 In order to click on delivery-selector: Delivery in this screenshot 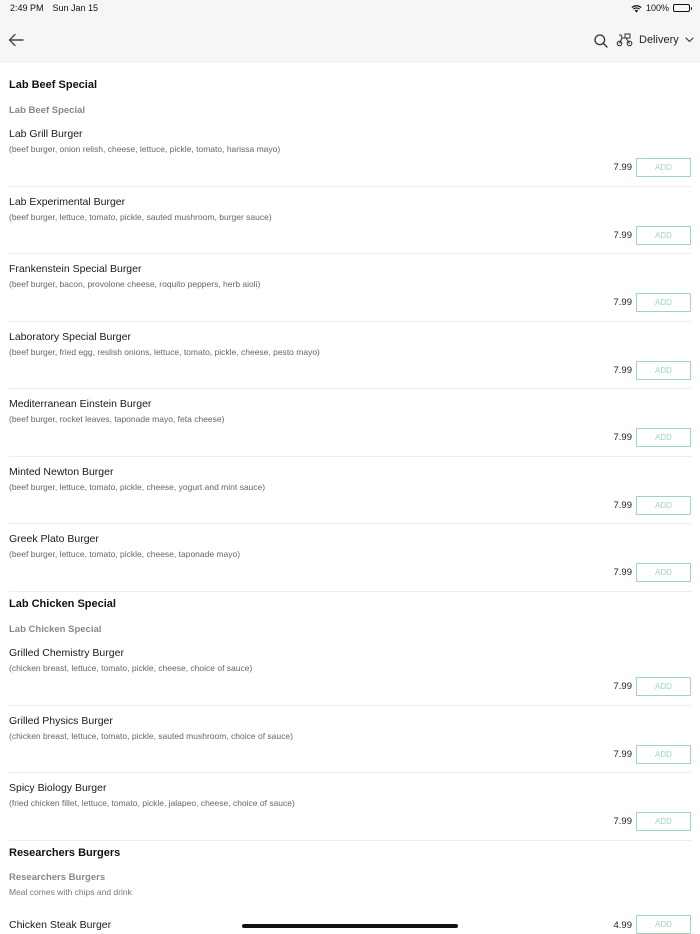, I will do `click(655, 40)`.